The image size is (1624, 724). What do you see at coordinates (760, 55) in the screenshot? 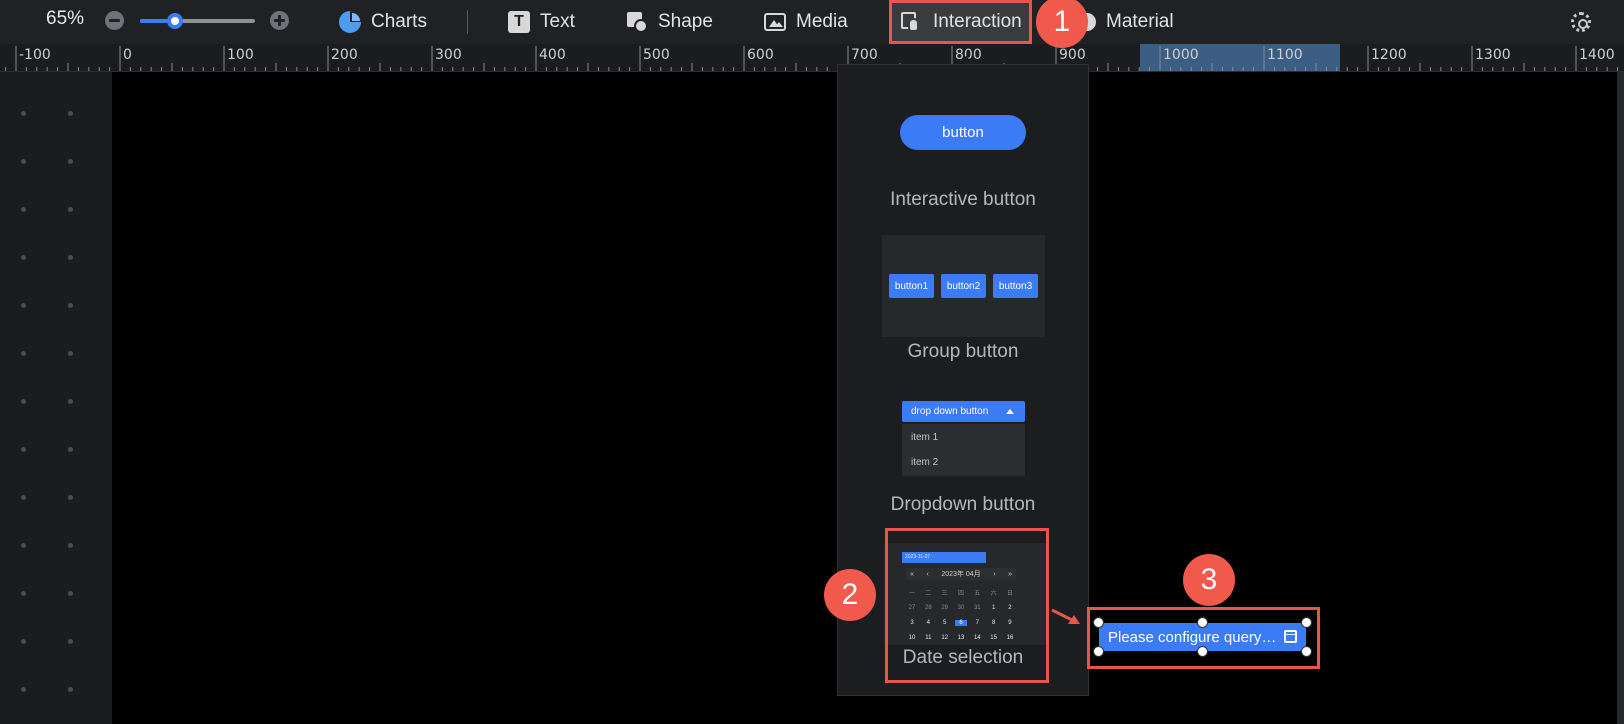
I see `ruler-label: 600` at bounding box center [760, 55].